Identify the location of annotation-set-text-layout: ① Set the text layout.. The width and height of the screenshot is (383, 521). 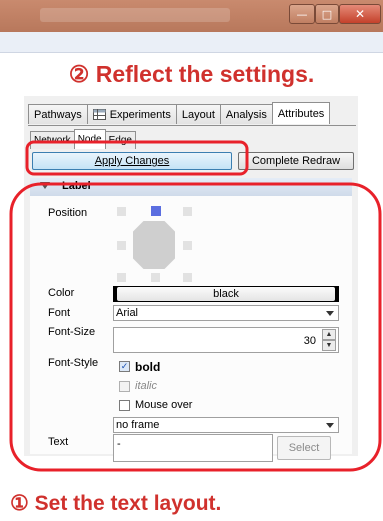
(116, 503).